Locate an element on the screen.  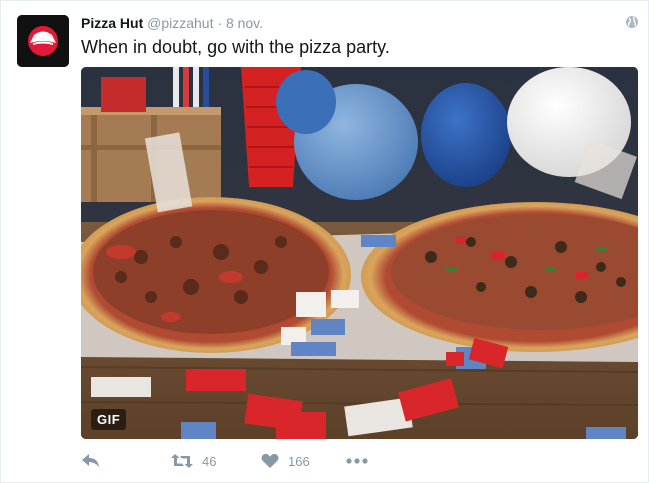
tweet-text: When in doubt, go with the pizza party. is located at coordinates (235, 47).